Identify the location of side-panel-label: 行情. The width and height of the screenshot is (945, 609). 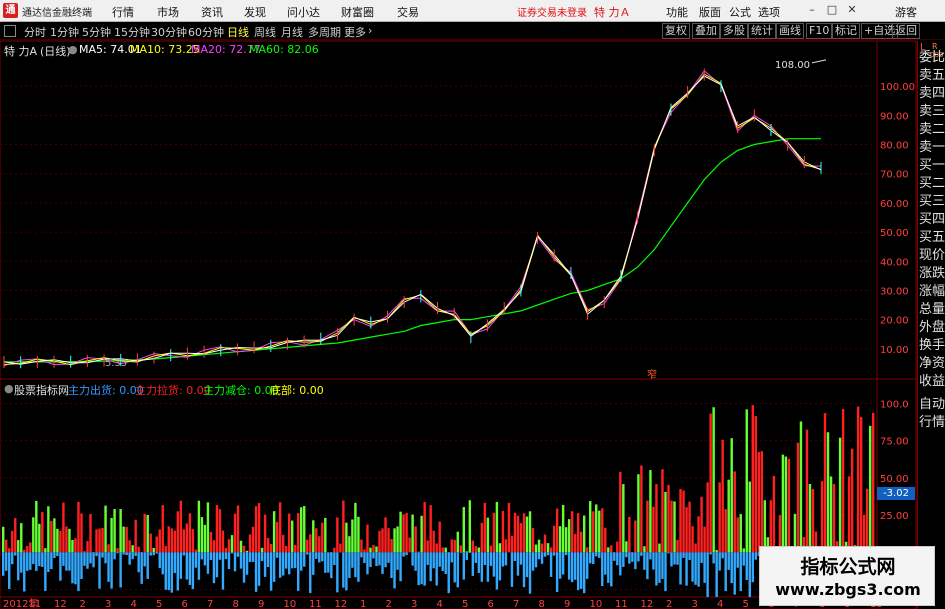
(932, 423).